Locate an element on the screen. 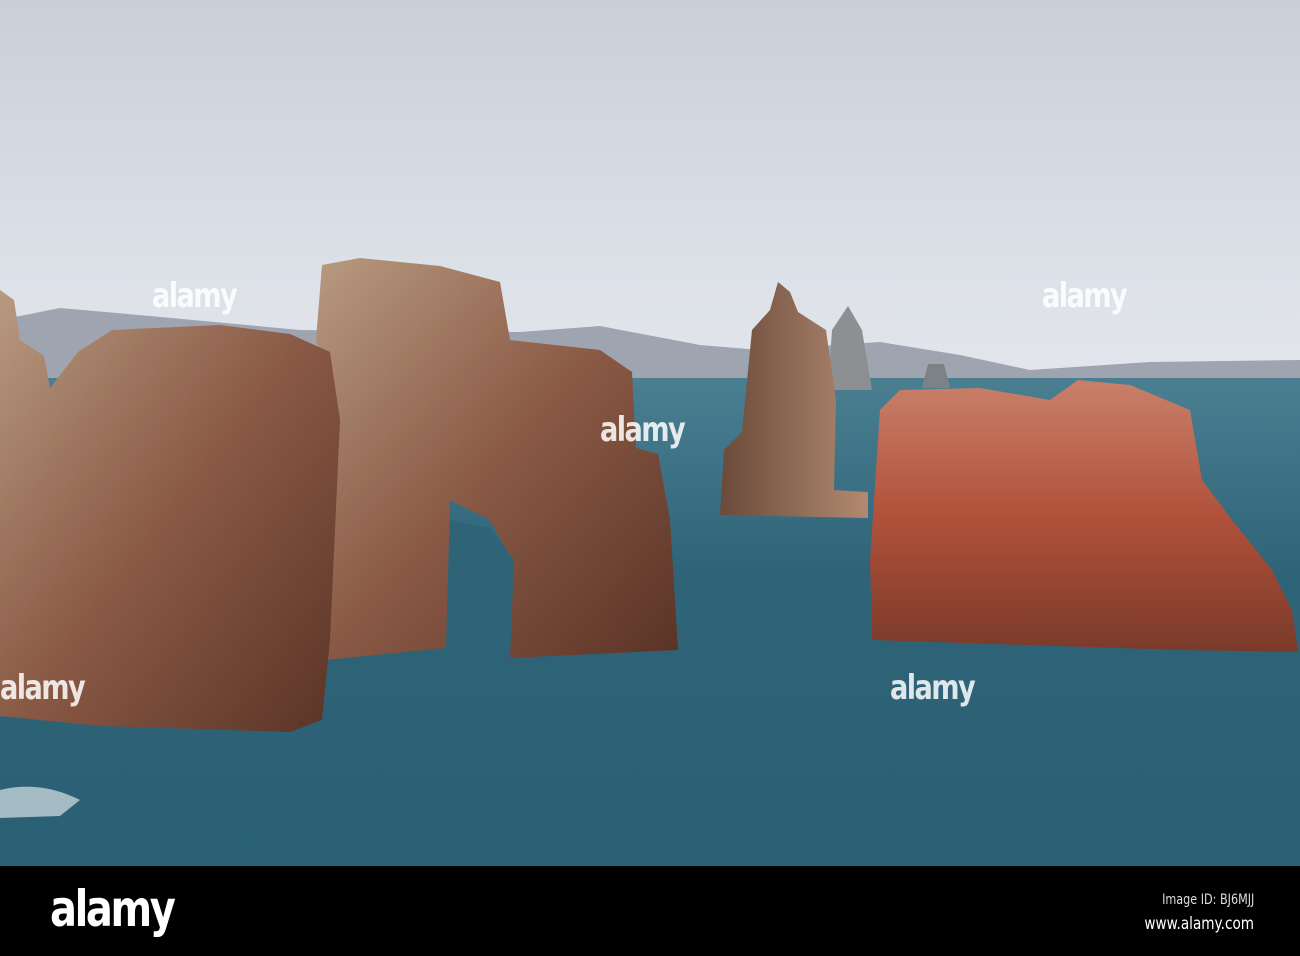 This screenshot has height=956, width=1300. website-link: www.alamy.com is located at coordinates (1199, 924).